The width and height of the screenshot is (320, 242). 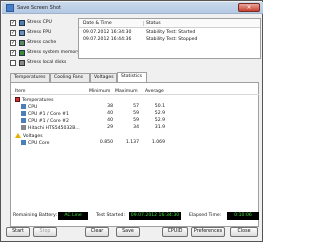 What do you see at coordinates (22, 63) in the screenshot?
I see `disk-icon` at bounding box center [22, 63].